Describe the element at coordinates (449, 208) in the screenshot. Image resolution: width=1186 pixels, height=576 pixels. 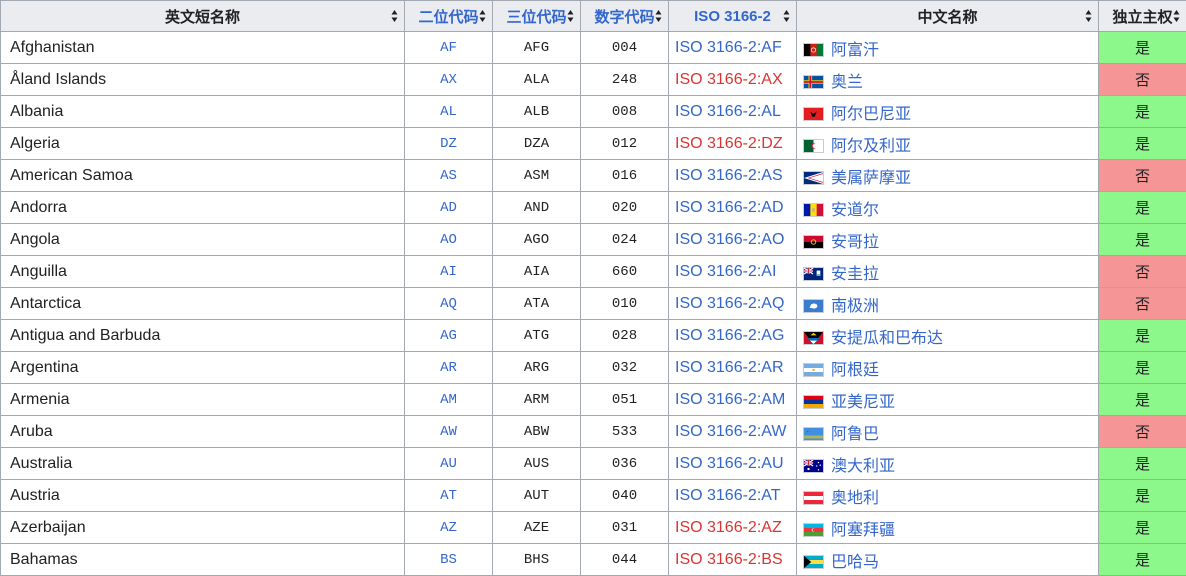
I see `alpha2-link: AD` at that location.